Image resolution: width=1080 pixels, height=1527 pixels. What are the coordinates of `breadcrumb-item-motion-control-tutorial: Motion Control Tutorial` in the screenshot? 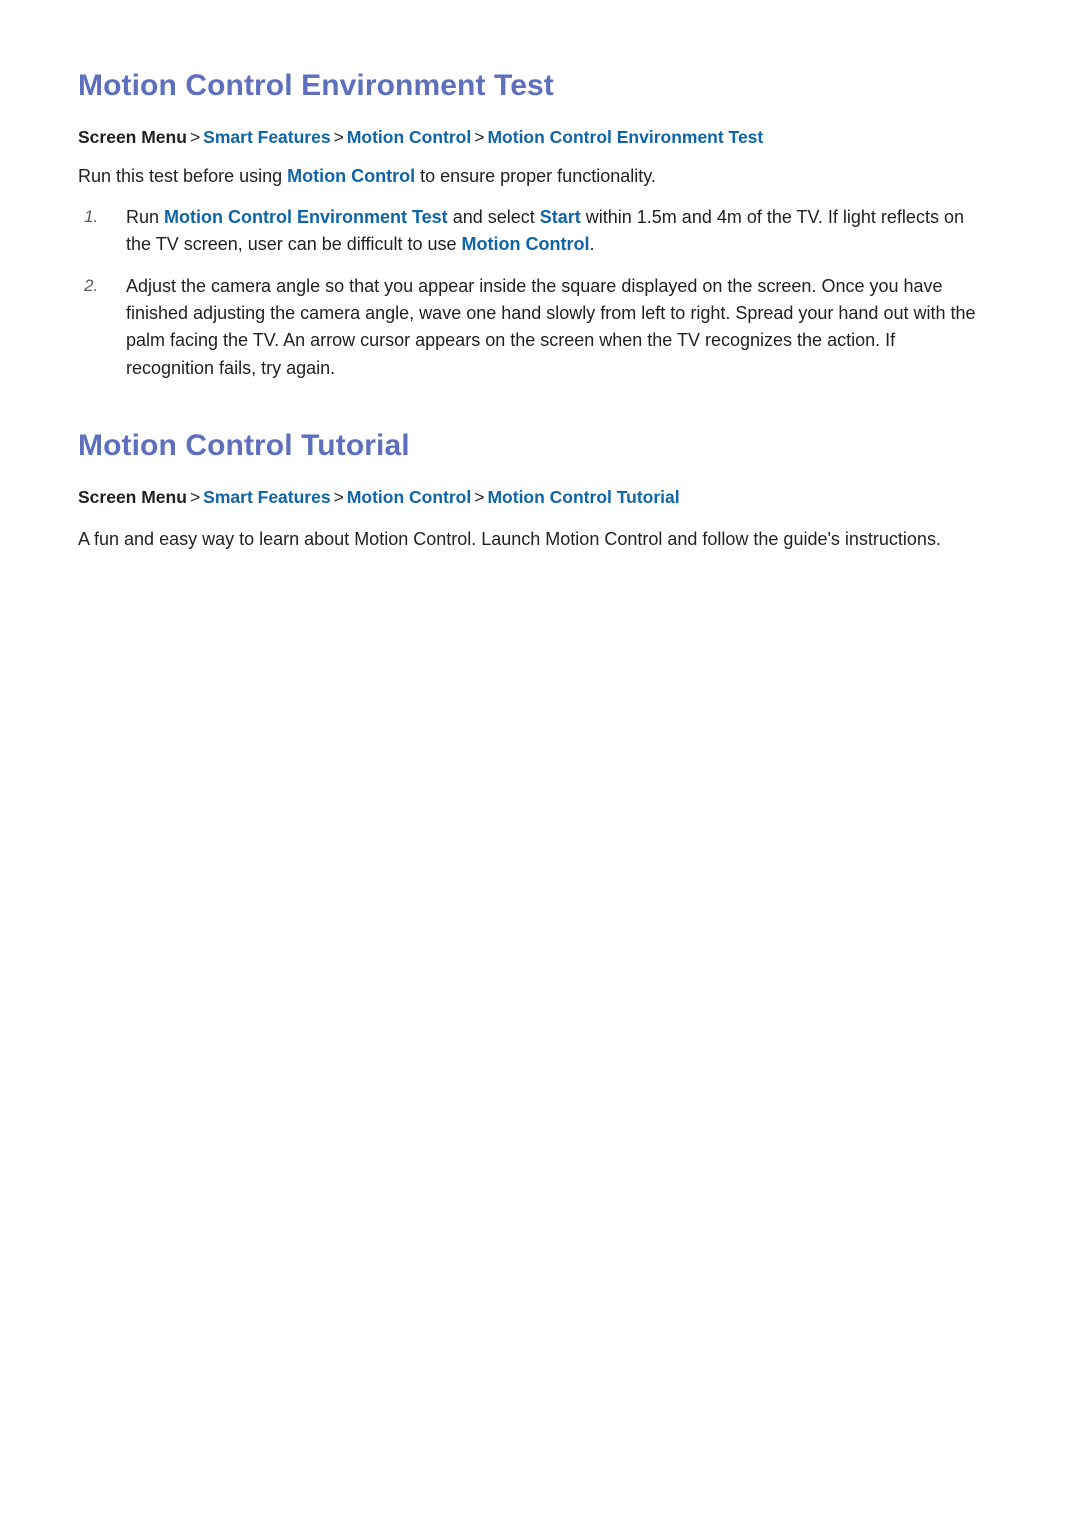 It's located at (583, 497).